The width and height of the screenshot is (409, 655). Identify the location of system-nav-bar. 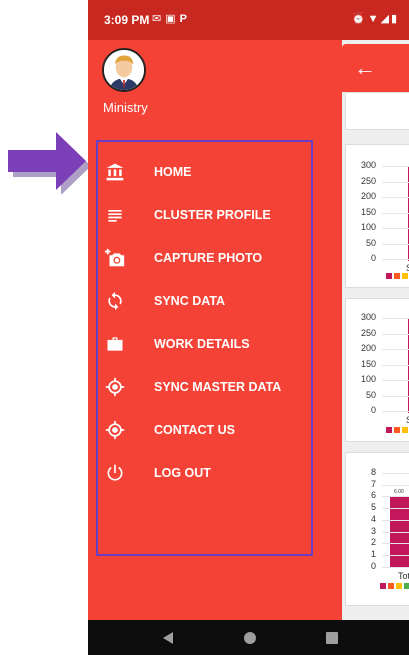
(248, 637).